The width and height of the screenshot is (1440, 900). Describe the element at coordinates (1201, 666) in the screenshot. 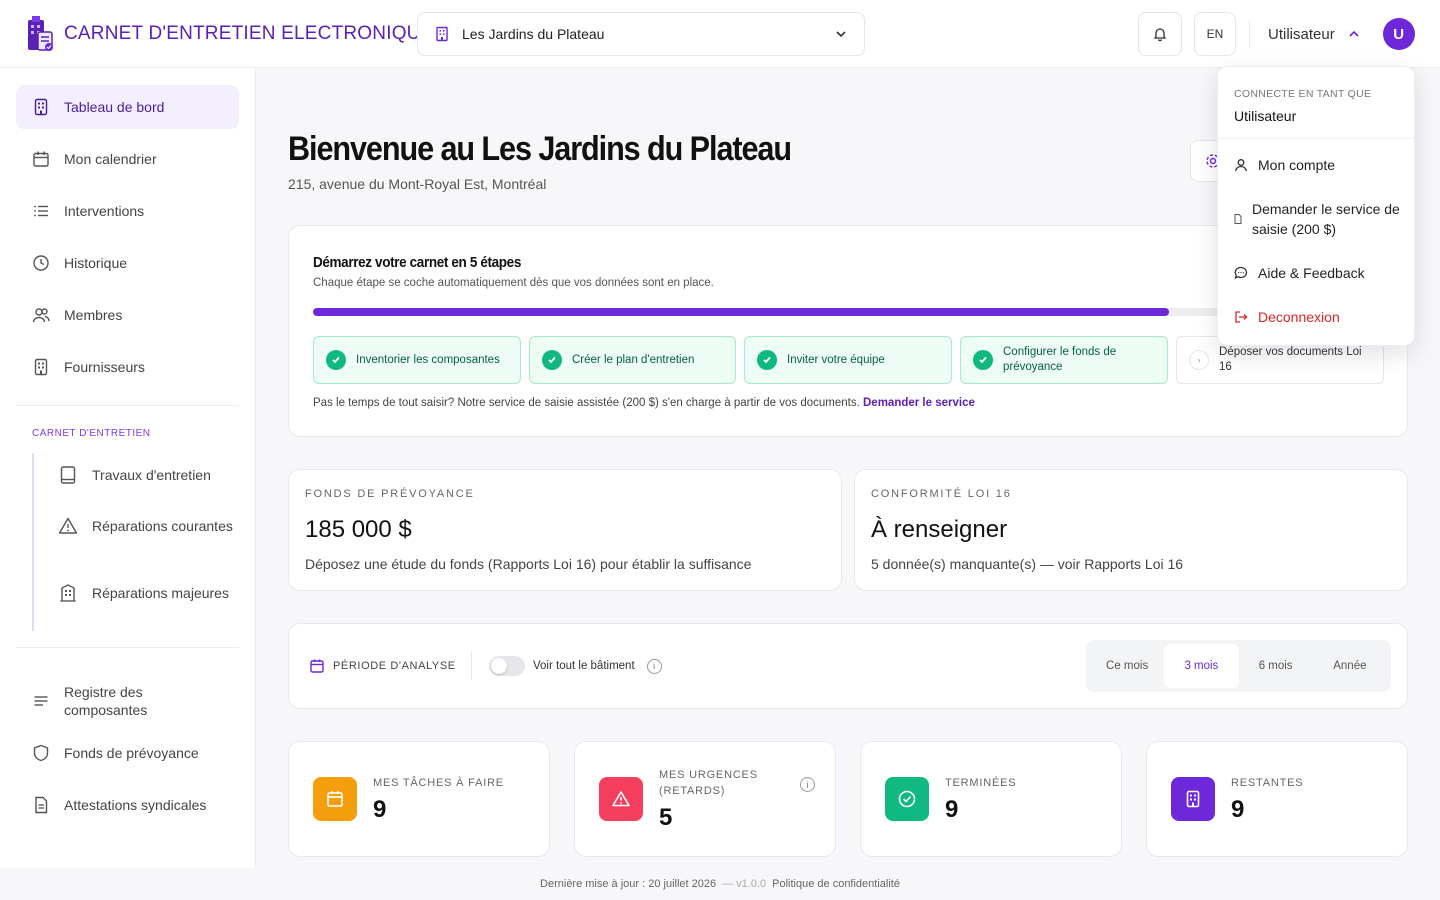

I see `period-option-3-months: 3 mois` at that location.